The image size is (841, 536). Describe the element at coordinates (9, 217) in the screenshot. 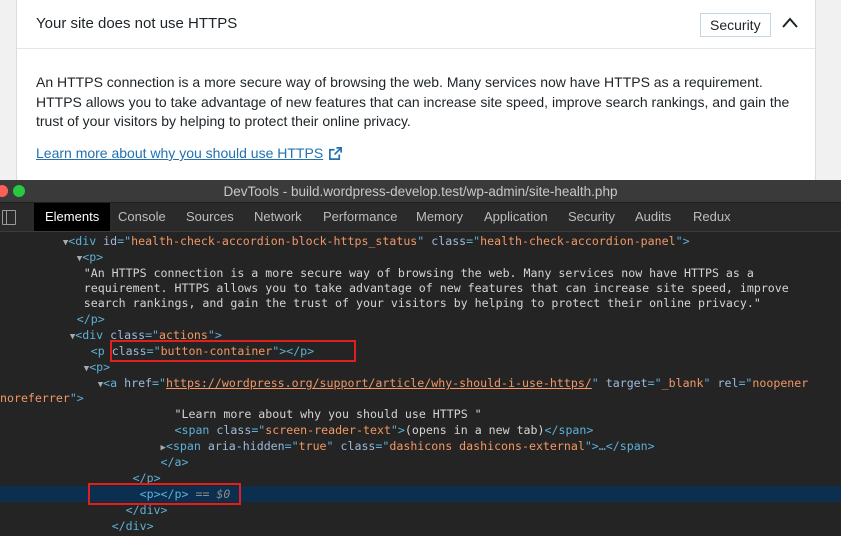

I see `dock-side-icon` at that location.